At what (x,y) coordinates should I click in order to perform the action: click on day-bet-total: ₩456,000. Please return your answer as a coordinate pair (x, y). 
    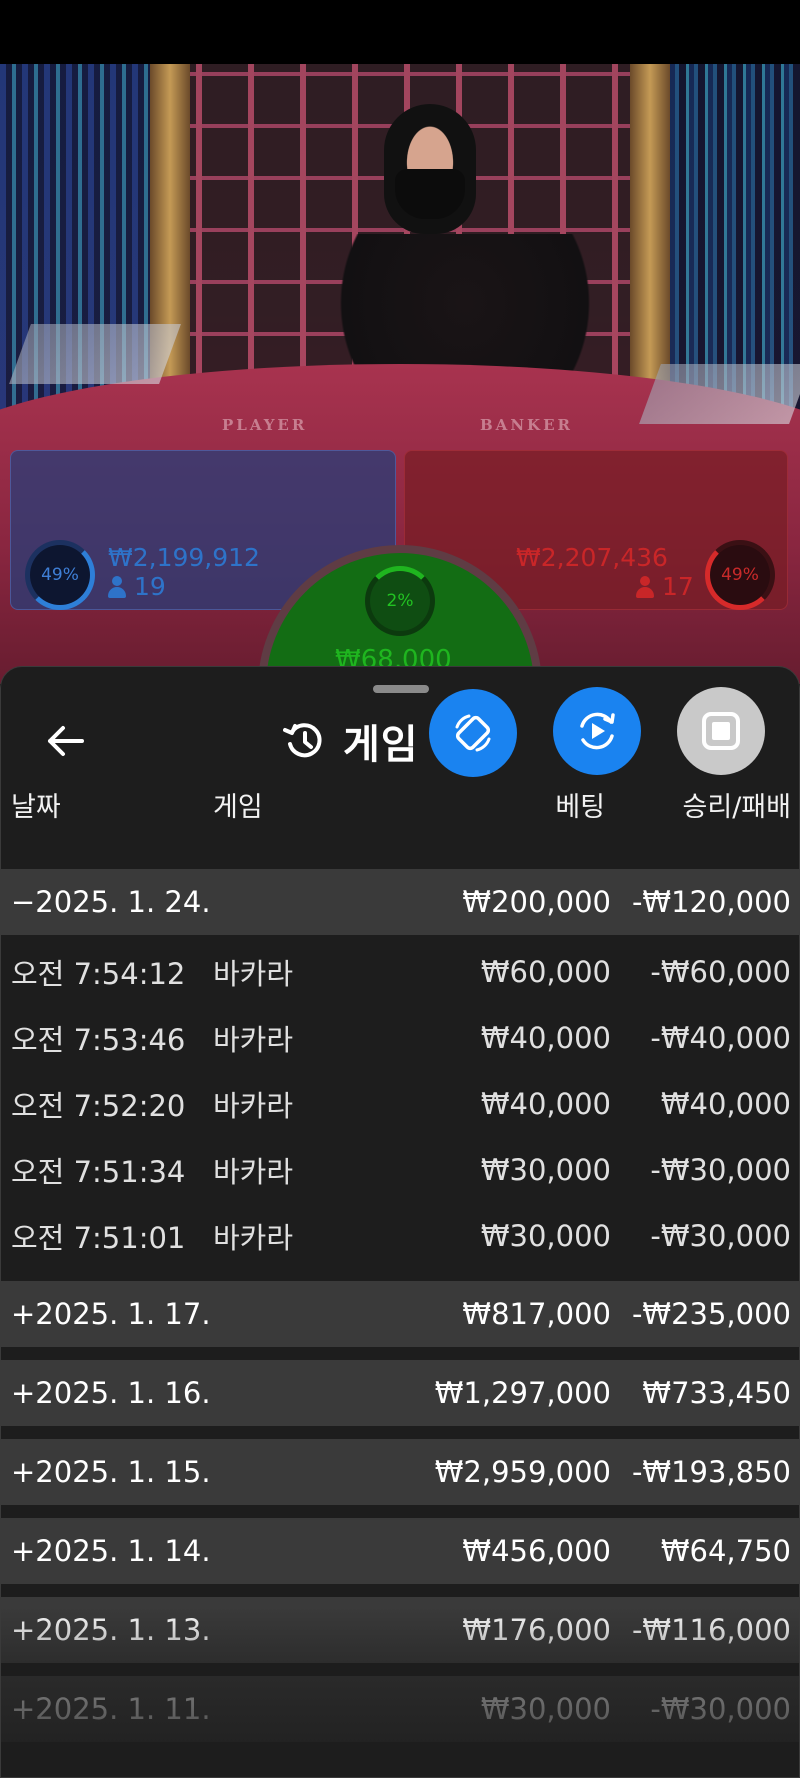
    Looking at the image, I should click on (536, 1551).